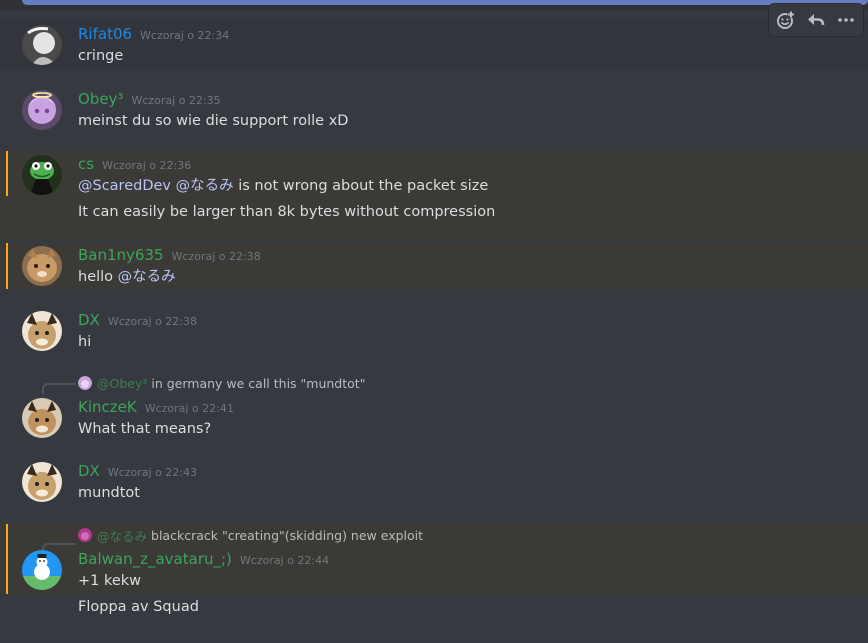 Image resolution: width=868 pixels, height=643 pixels. I want to click on username: KinczeK, so click(107, 407).